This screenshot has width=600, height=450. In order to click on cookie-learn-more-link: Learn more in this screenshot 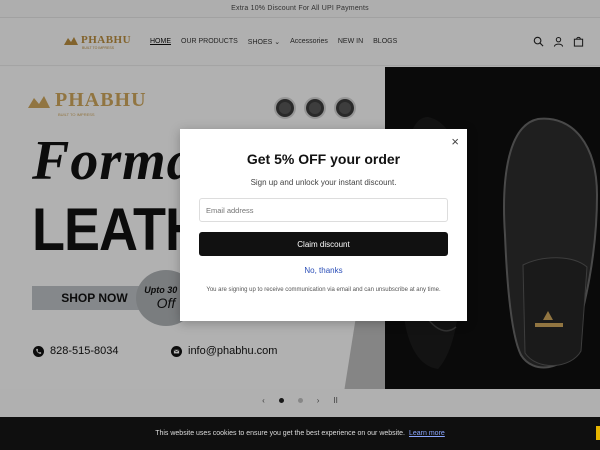, I will do `click(427, 433)`.